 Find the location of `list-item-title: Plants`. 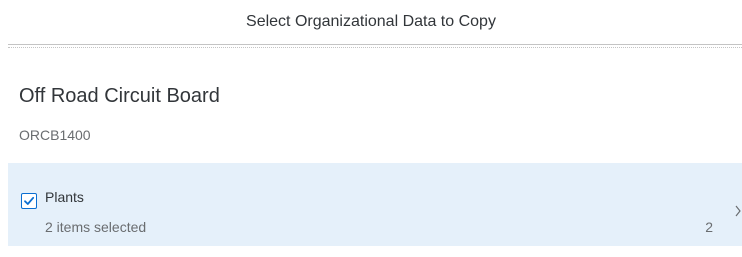

list-item-title: Plants is located at coordinates (64, 197).